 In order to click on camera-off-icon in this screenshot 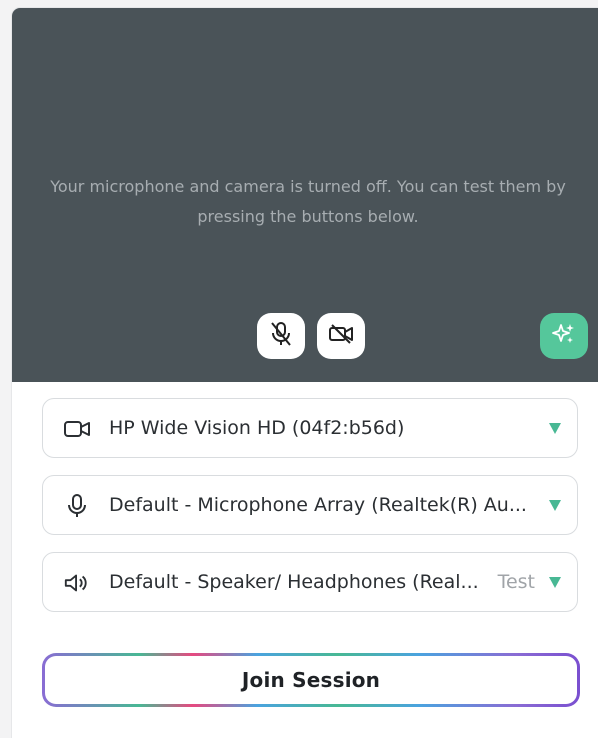, I will do `click(341, 336)`.